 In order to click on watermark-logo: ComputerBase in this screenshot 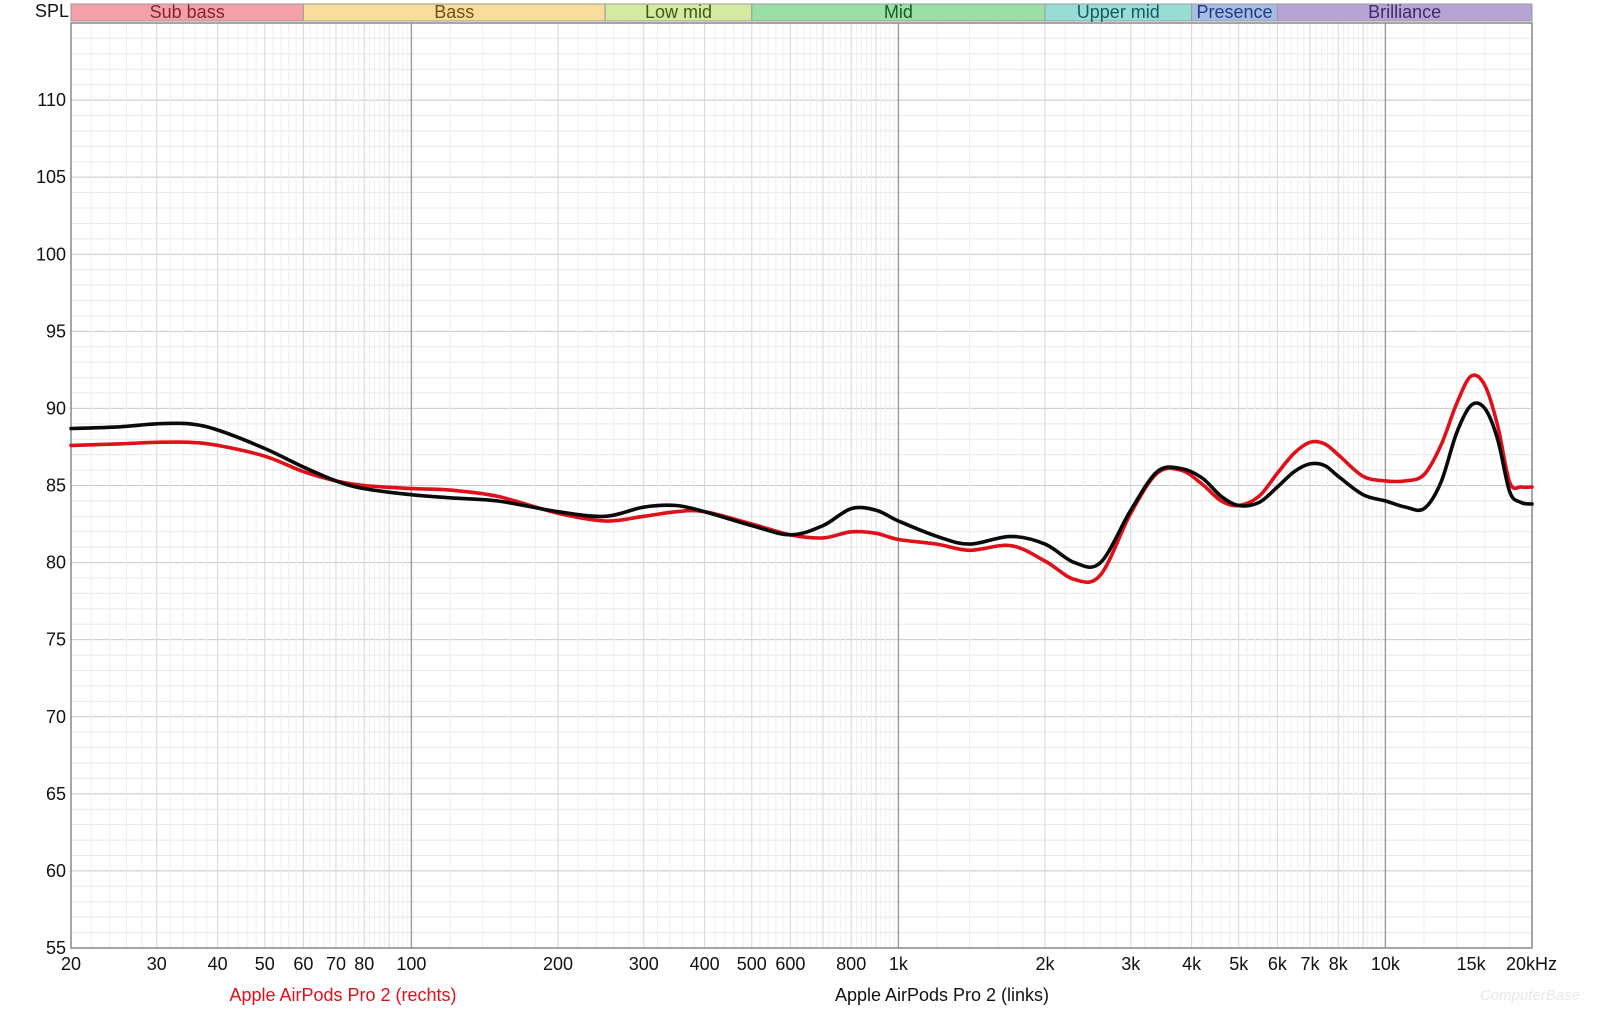, I will do `click(1530, 995)`.